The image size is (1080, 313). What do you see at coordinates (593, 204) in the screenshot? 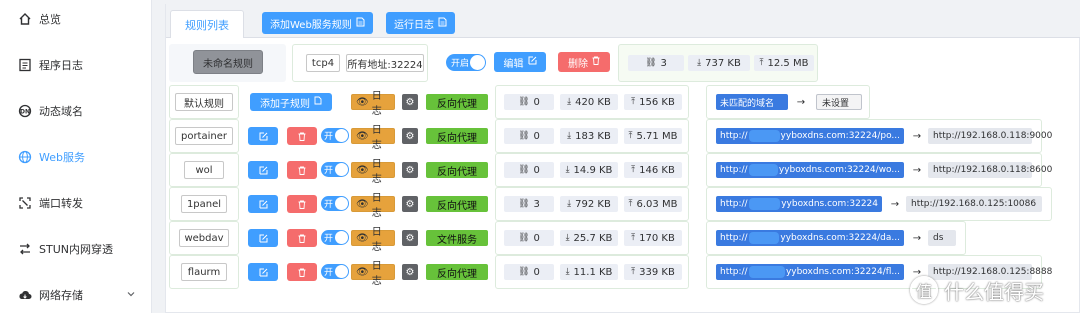
I see `download-value: 792 KB` at bounding box center [593, 204].